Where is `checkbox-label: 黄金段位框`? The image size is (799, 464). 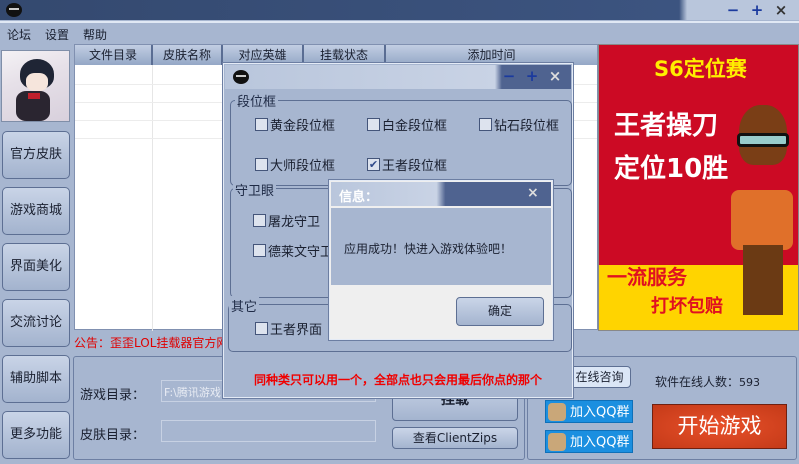 checkbox-label: 黄金段位框 is located at coordinates (303, 126).